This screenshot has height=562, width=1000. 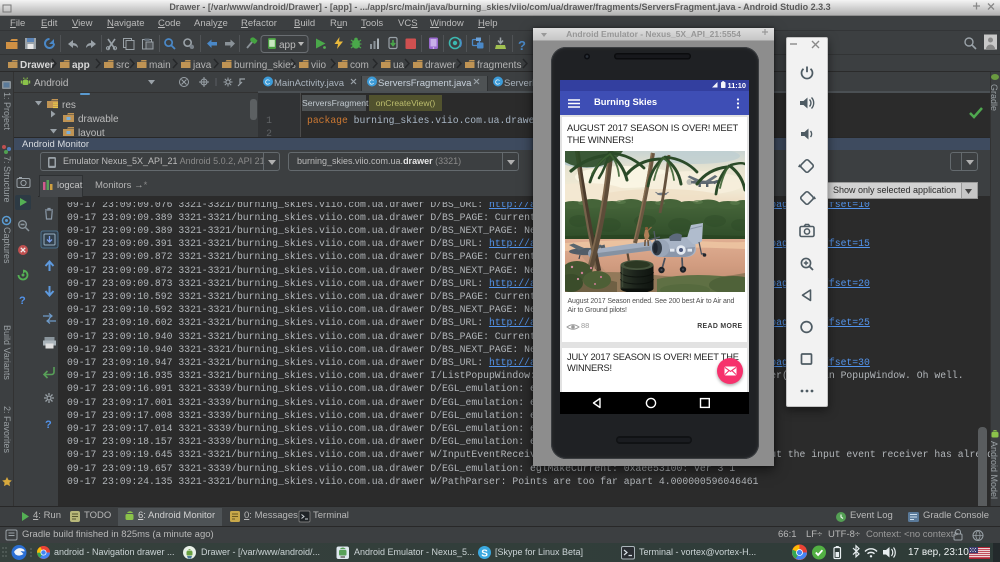 I want to click on svg-text: layout, so click(x=91, y=132).